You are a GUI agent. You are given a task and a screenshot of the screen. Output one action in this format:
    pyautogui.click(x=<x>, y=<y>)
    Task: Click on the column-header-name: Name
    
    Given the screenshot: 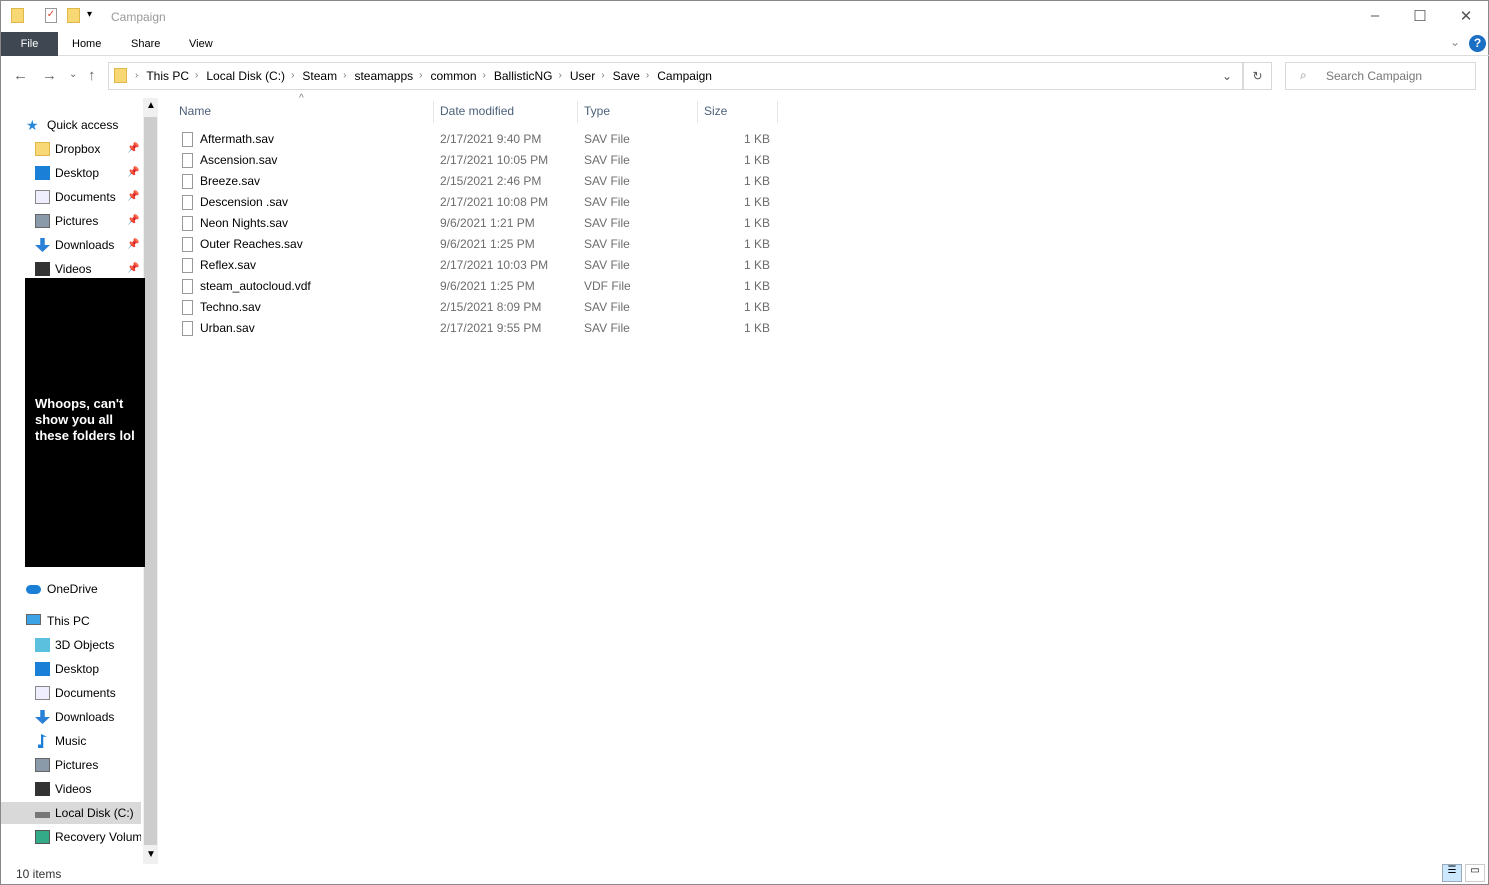 What is the action you would take?
    pyautogui.click(x=303, y=112)
    